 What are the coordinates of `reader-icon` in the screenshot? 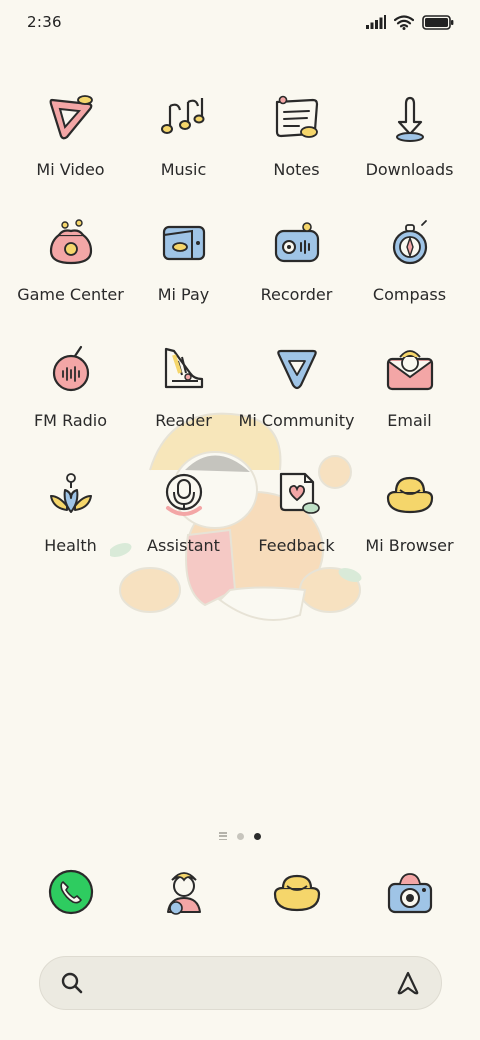 It's located at (184, 369).